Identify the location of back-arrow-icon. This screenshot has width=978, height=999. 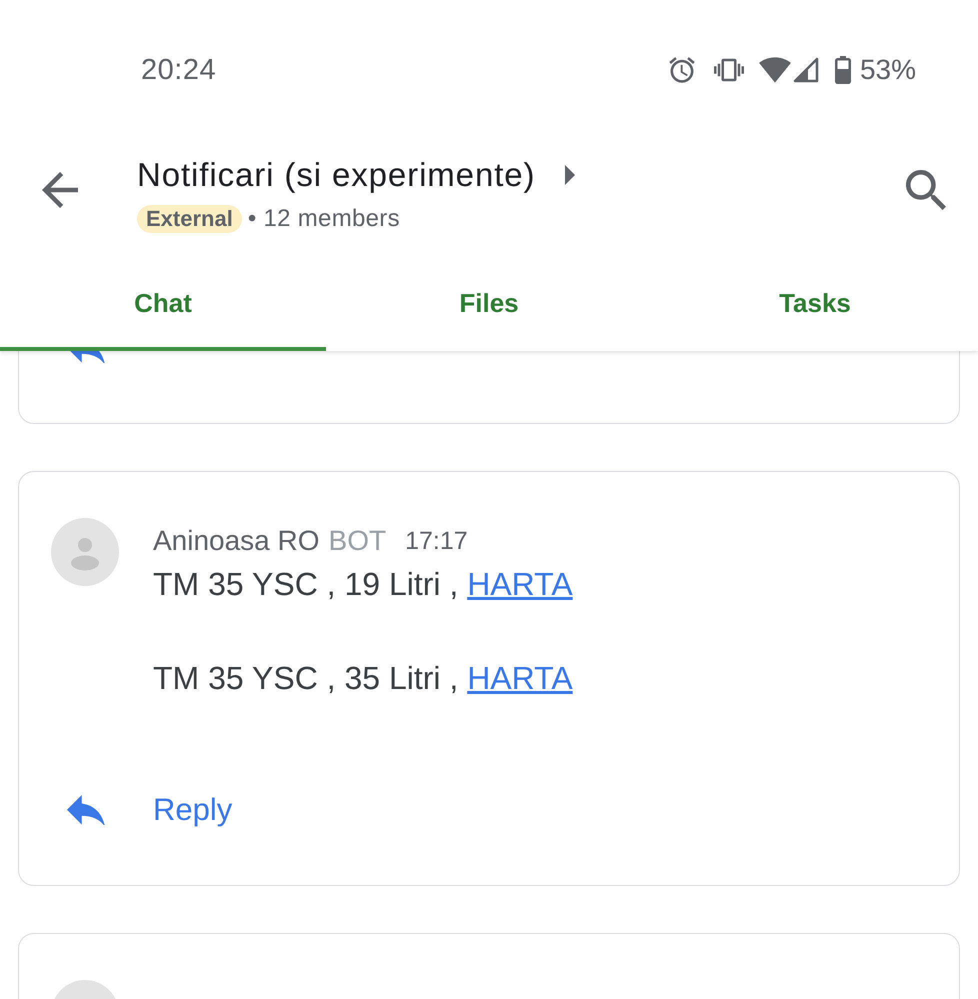
(60, 190).